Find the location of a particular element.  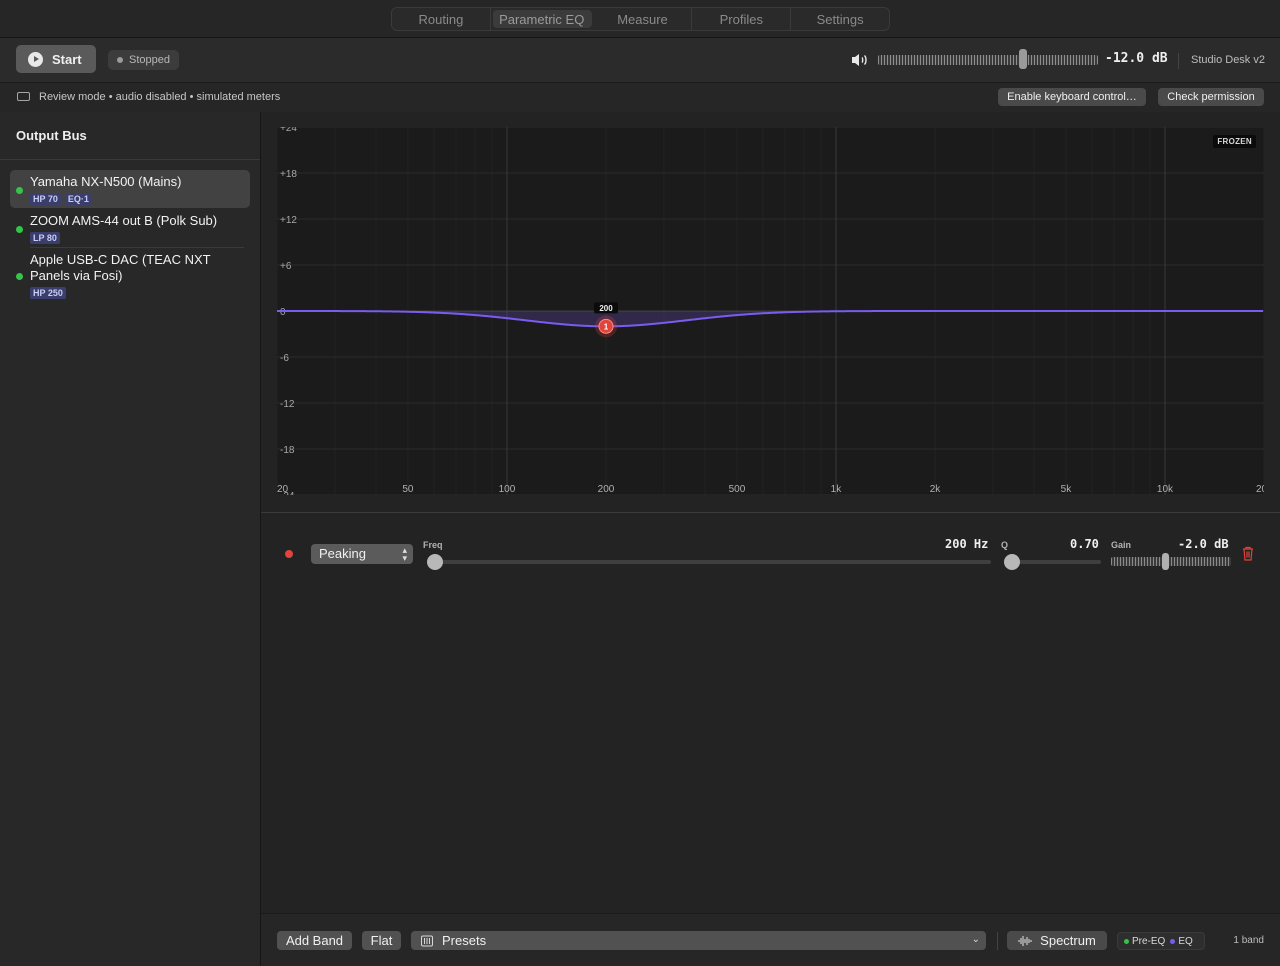

tab-profiles: Profiles is located at coordinates (742, 19).